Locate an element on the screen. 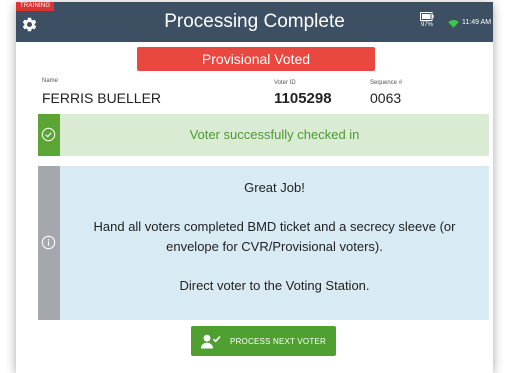  info-icon-strip is located at coordinates (49, 243).